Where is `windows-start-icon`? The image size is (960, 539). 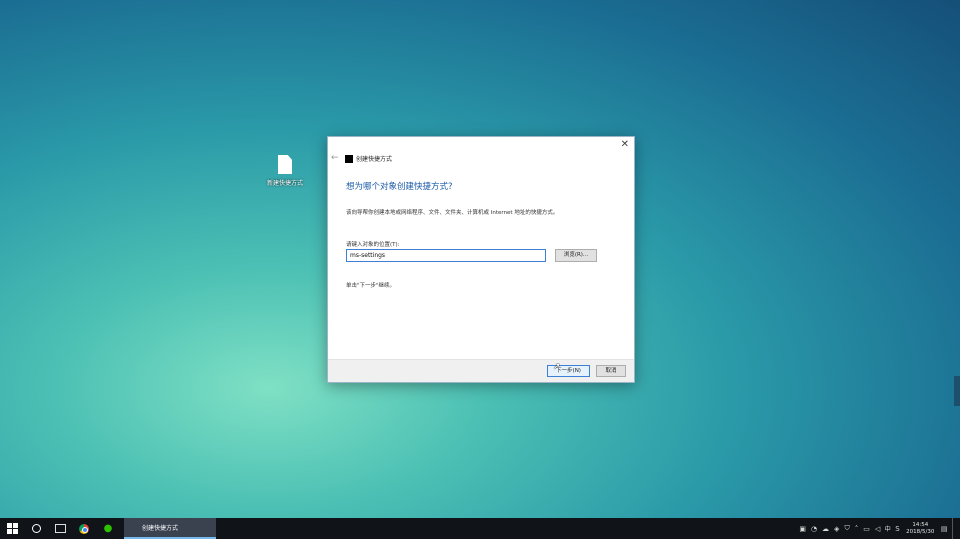 windows-start-icon is located at coordinates (12, 528).